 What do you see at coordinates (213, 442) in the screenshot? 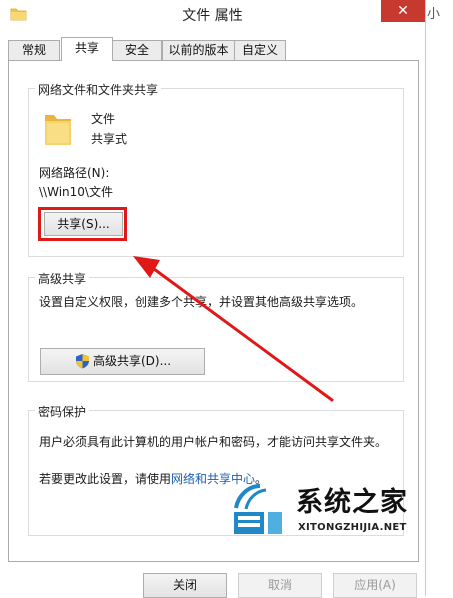
I see `password-protection-description: 用户必须具有此计算机的用户帐户和密码，才能访问共享文件夹。` at bounding box center [213, 442].